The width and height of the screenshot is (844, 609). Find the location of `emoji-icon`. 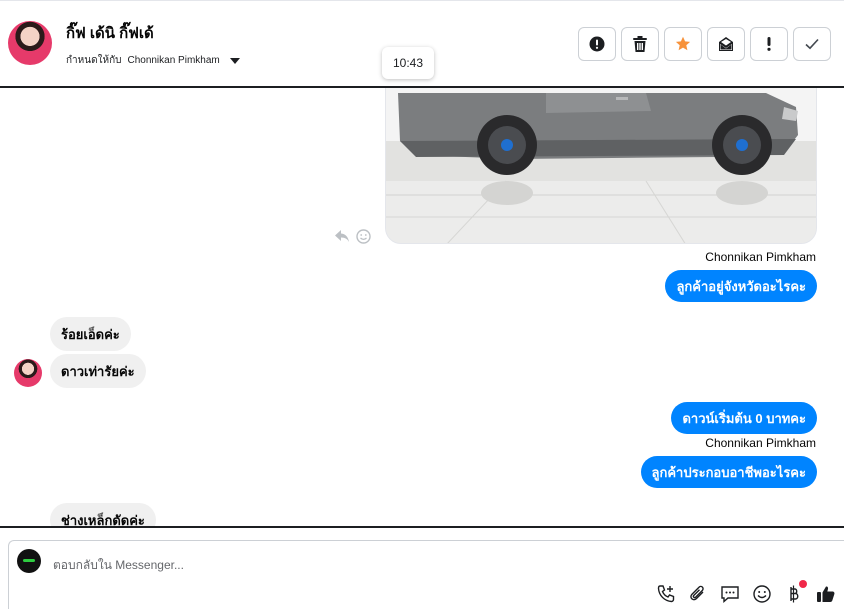

emoji-icon is located at coordinates (762, 594).